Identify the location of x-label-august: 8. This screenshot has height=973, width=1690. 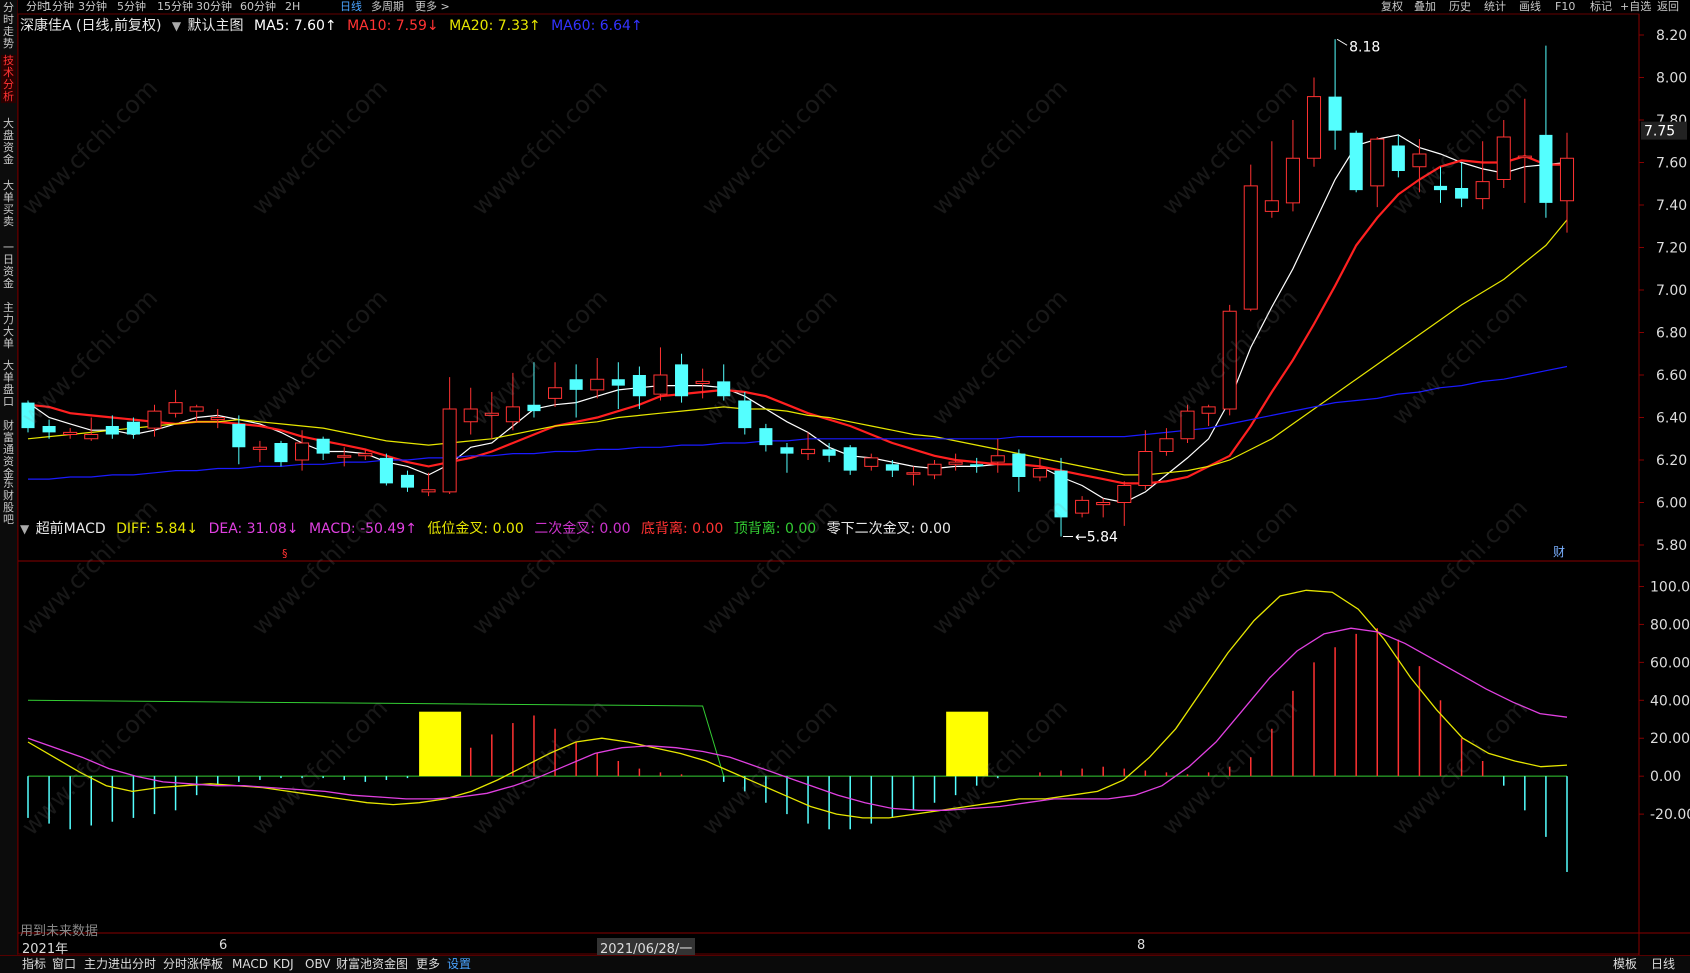
(1141, 945).